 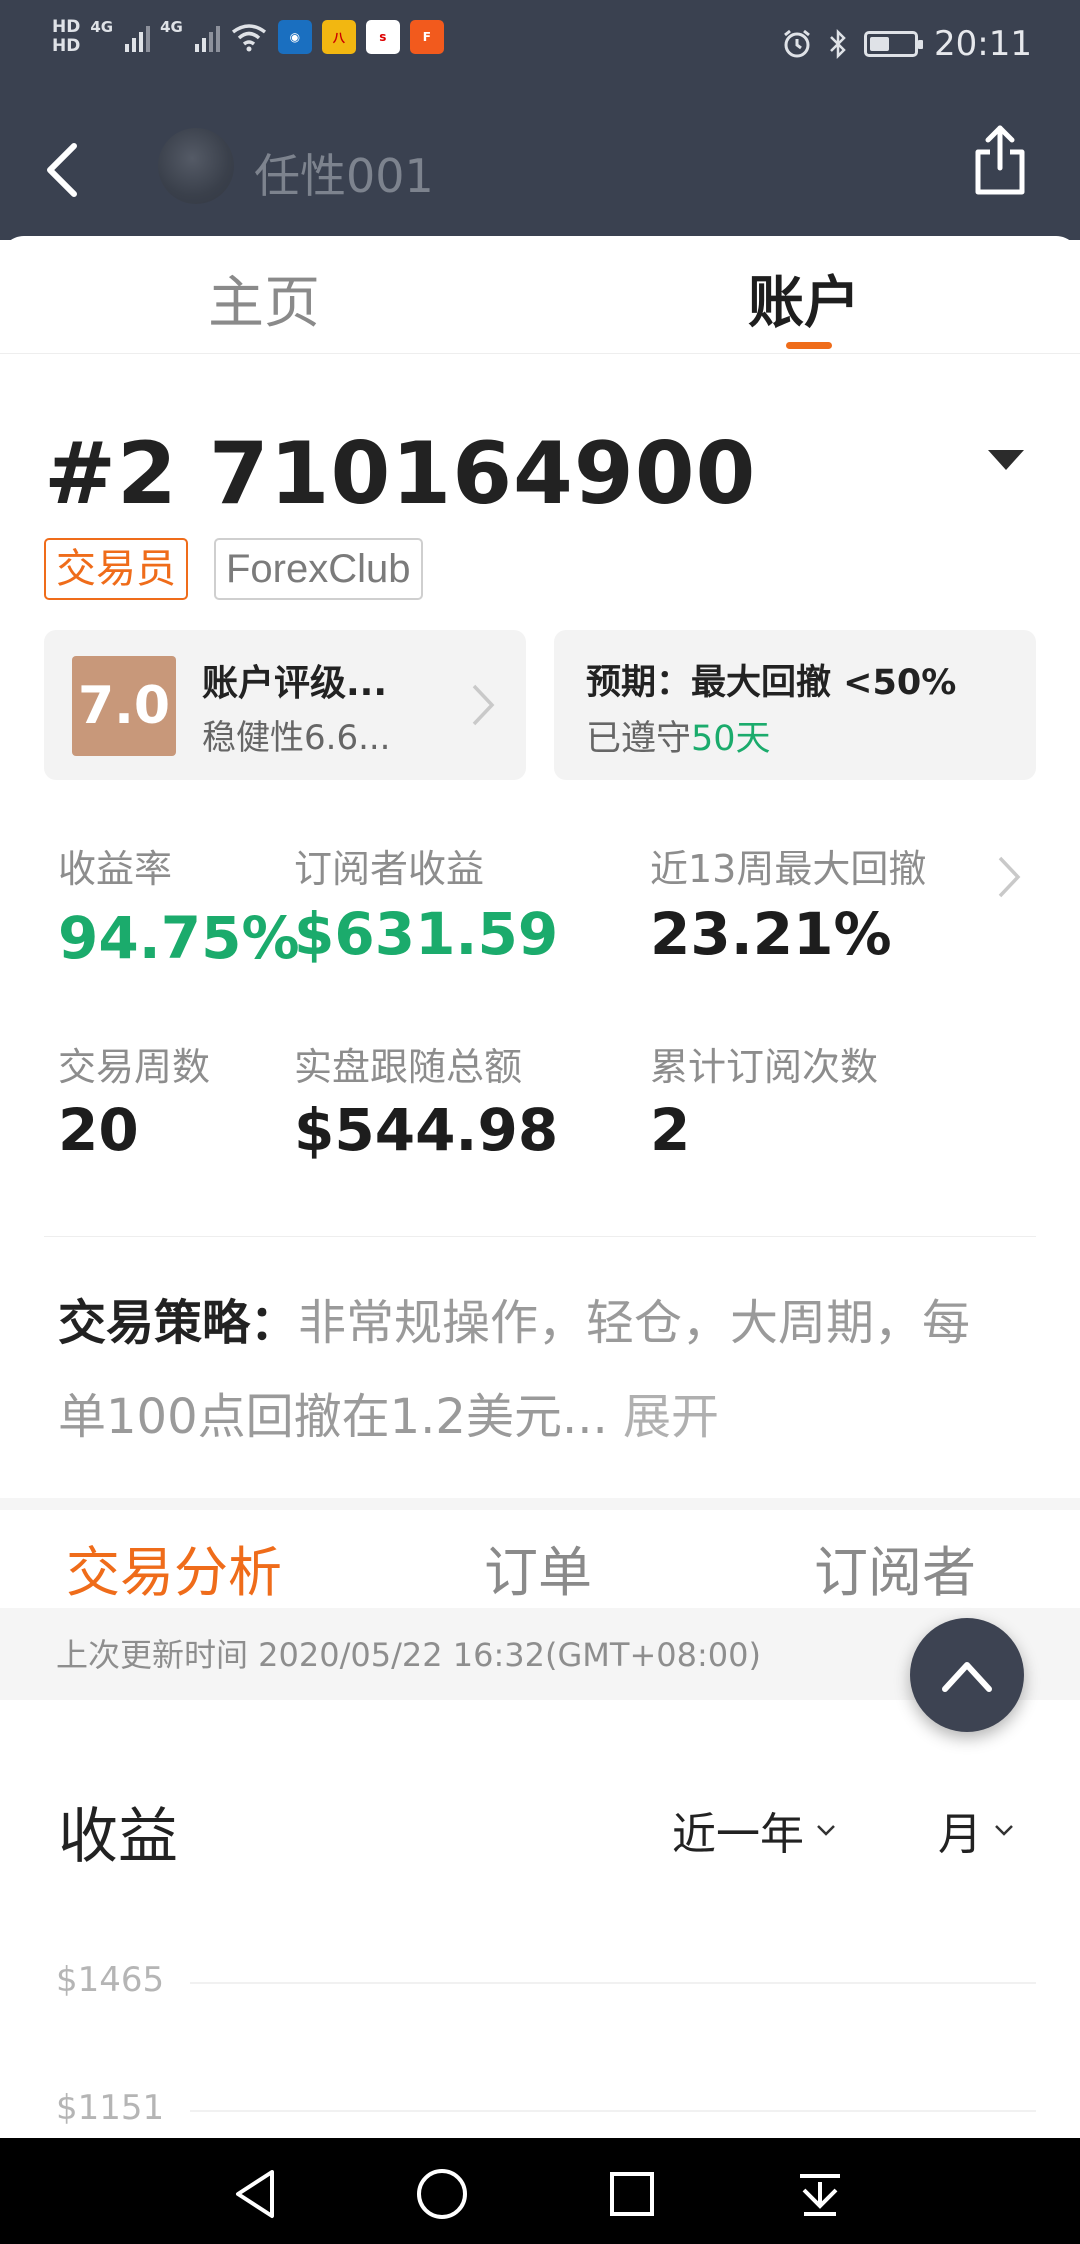 I want to click on nav-back-icon, so click(x=256, y=2194).